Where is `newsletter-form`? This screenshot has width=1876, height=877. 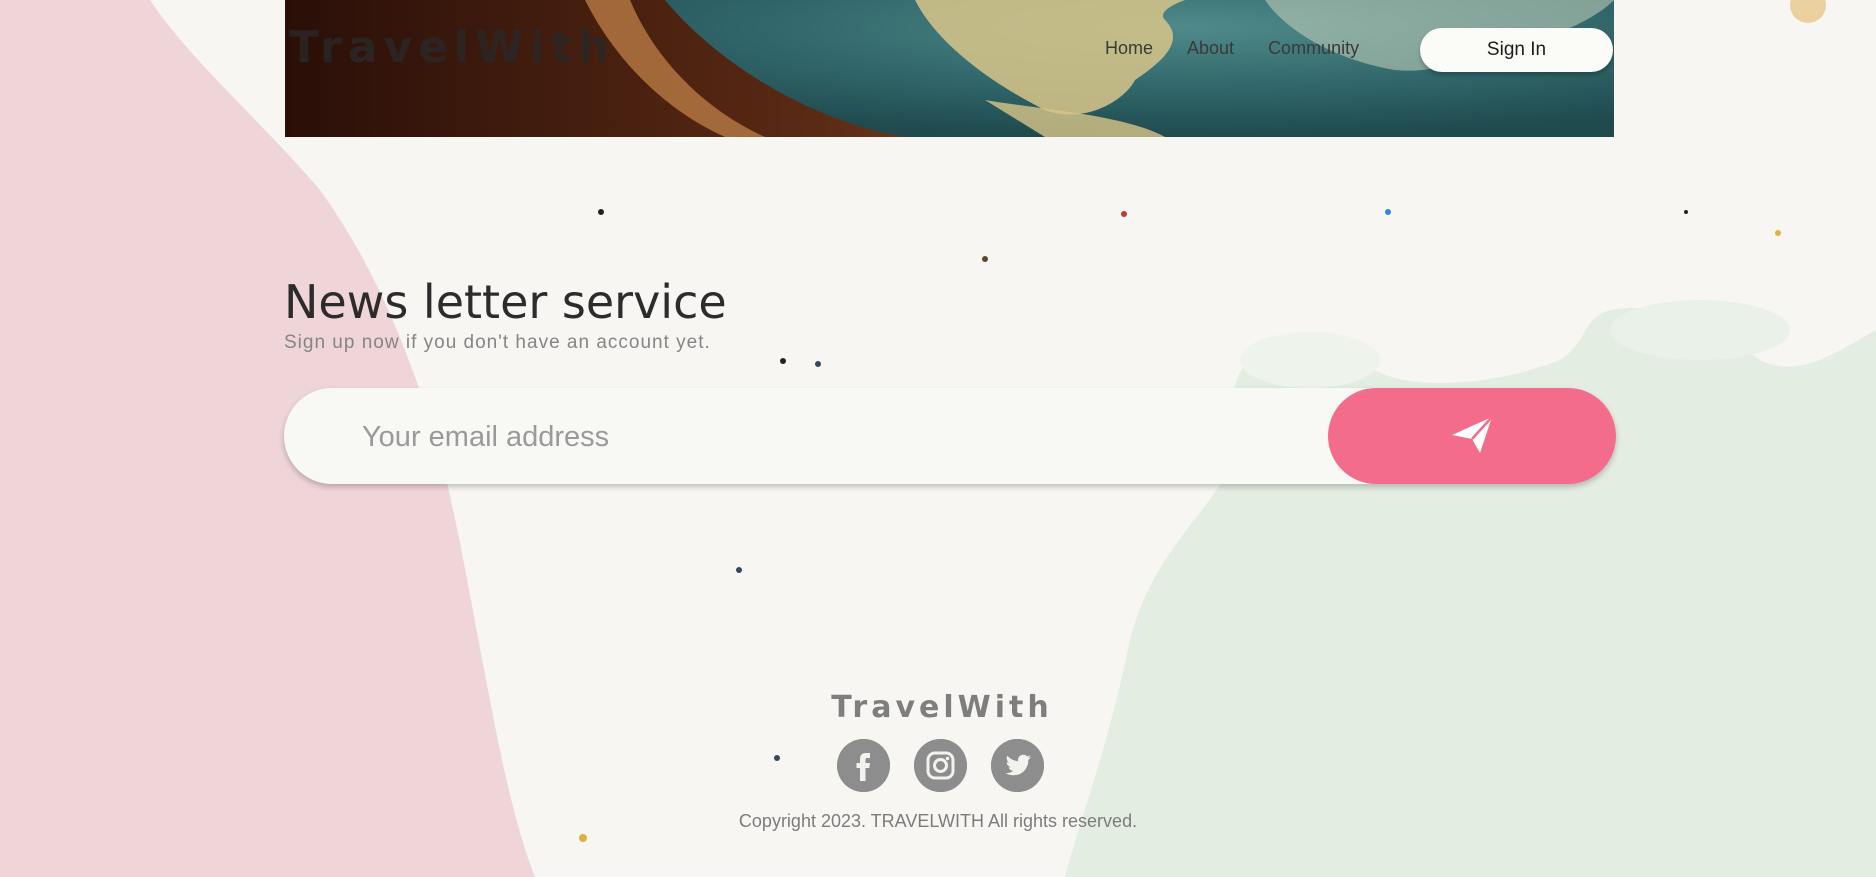 newsletter-form is located at coordinates (950, 436).